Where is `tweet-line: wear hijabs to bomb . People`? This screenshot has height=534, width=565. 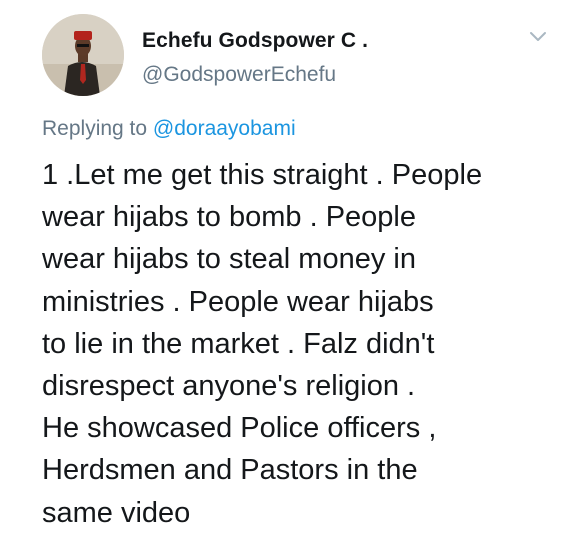
tweet-line: wear hijabs to bomb . People is located at coordinates (229, 217).